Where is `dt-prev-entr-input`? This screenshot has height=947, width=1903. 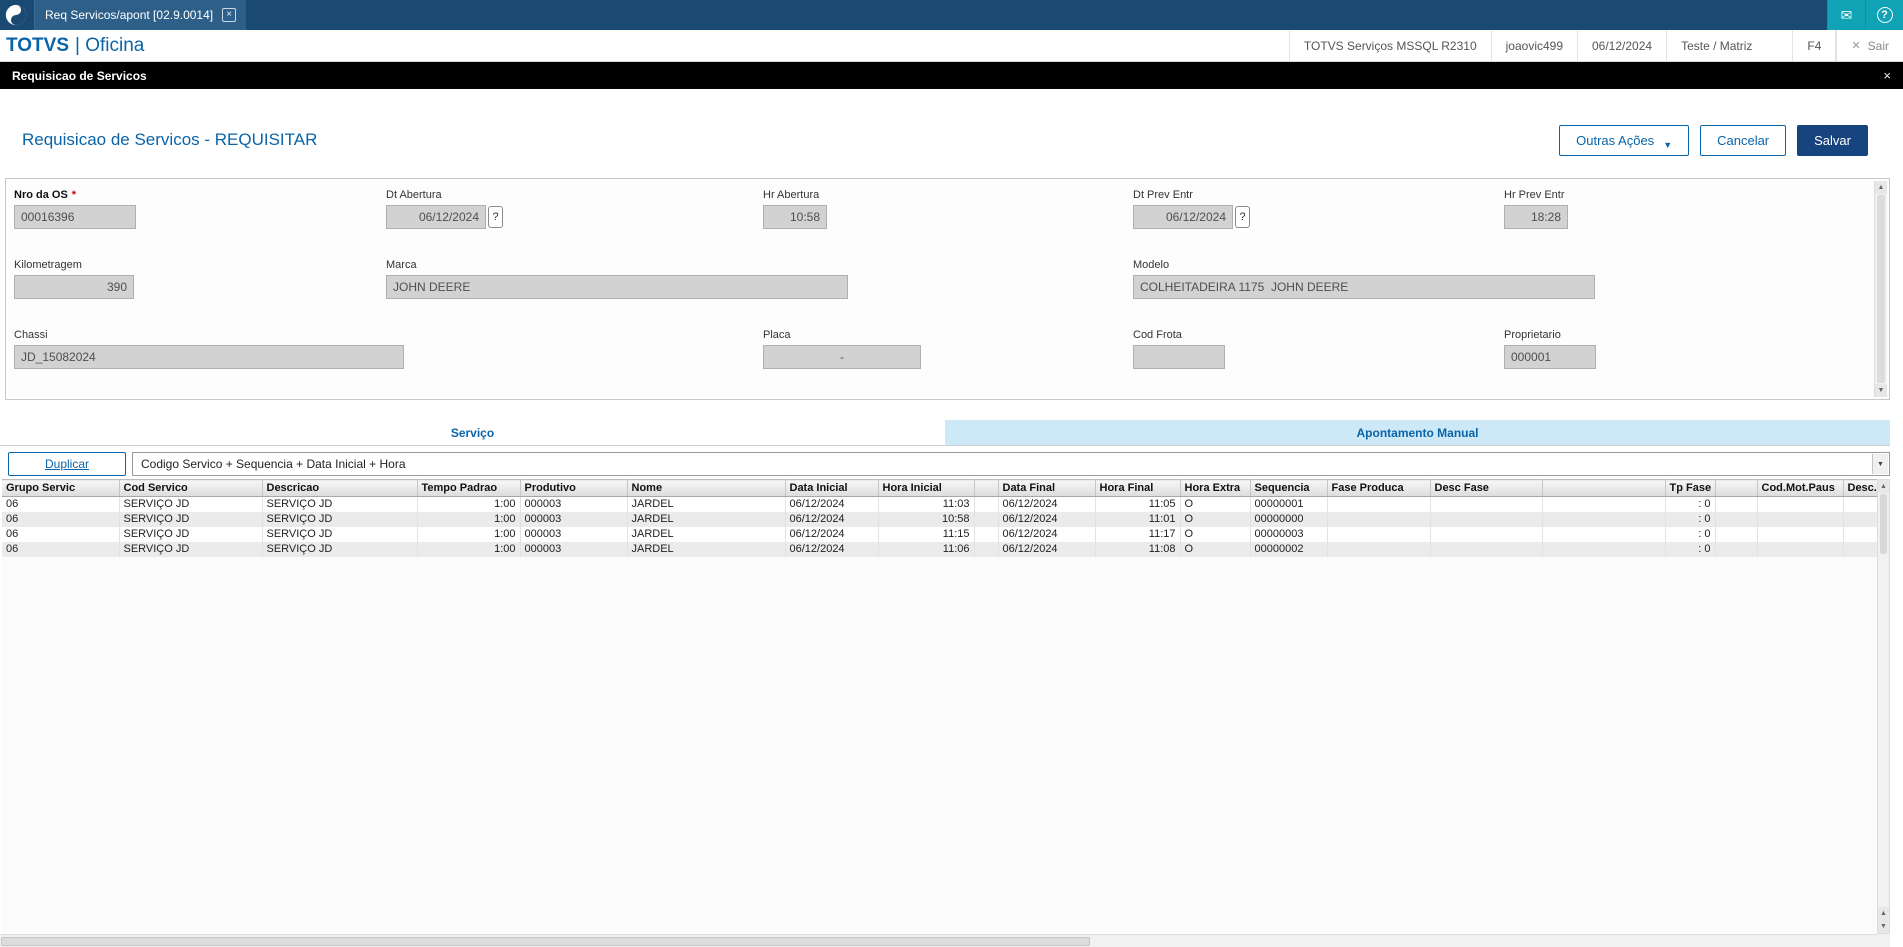
dt-prev-entr-input is located at coordinates (1183, 217).